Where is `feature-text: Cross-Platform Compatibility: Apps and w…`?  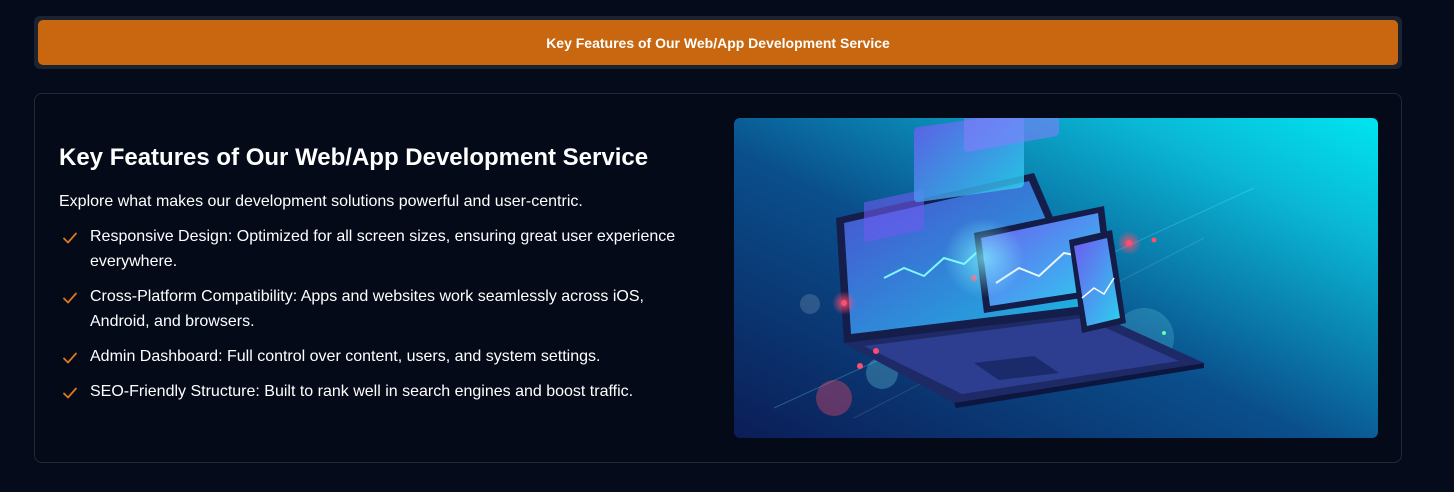
feature-text: Cross-Platform Compatibility: Apps and w… is located at coordinates (367, 309).